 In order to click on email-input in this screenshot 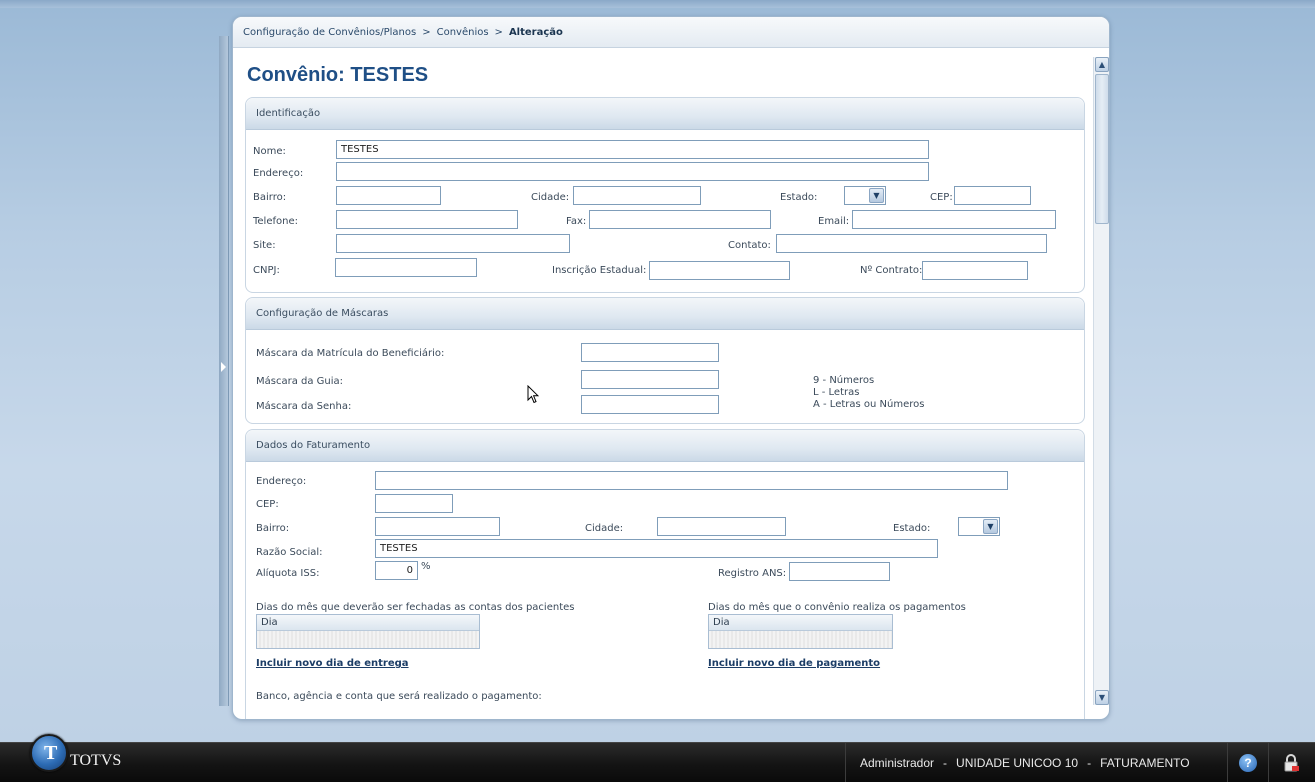, I will do `click(954, 219)`.